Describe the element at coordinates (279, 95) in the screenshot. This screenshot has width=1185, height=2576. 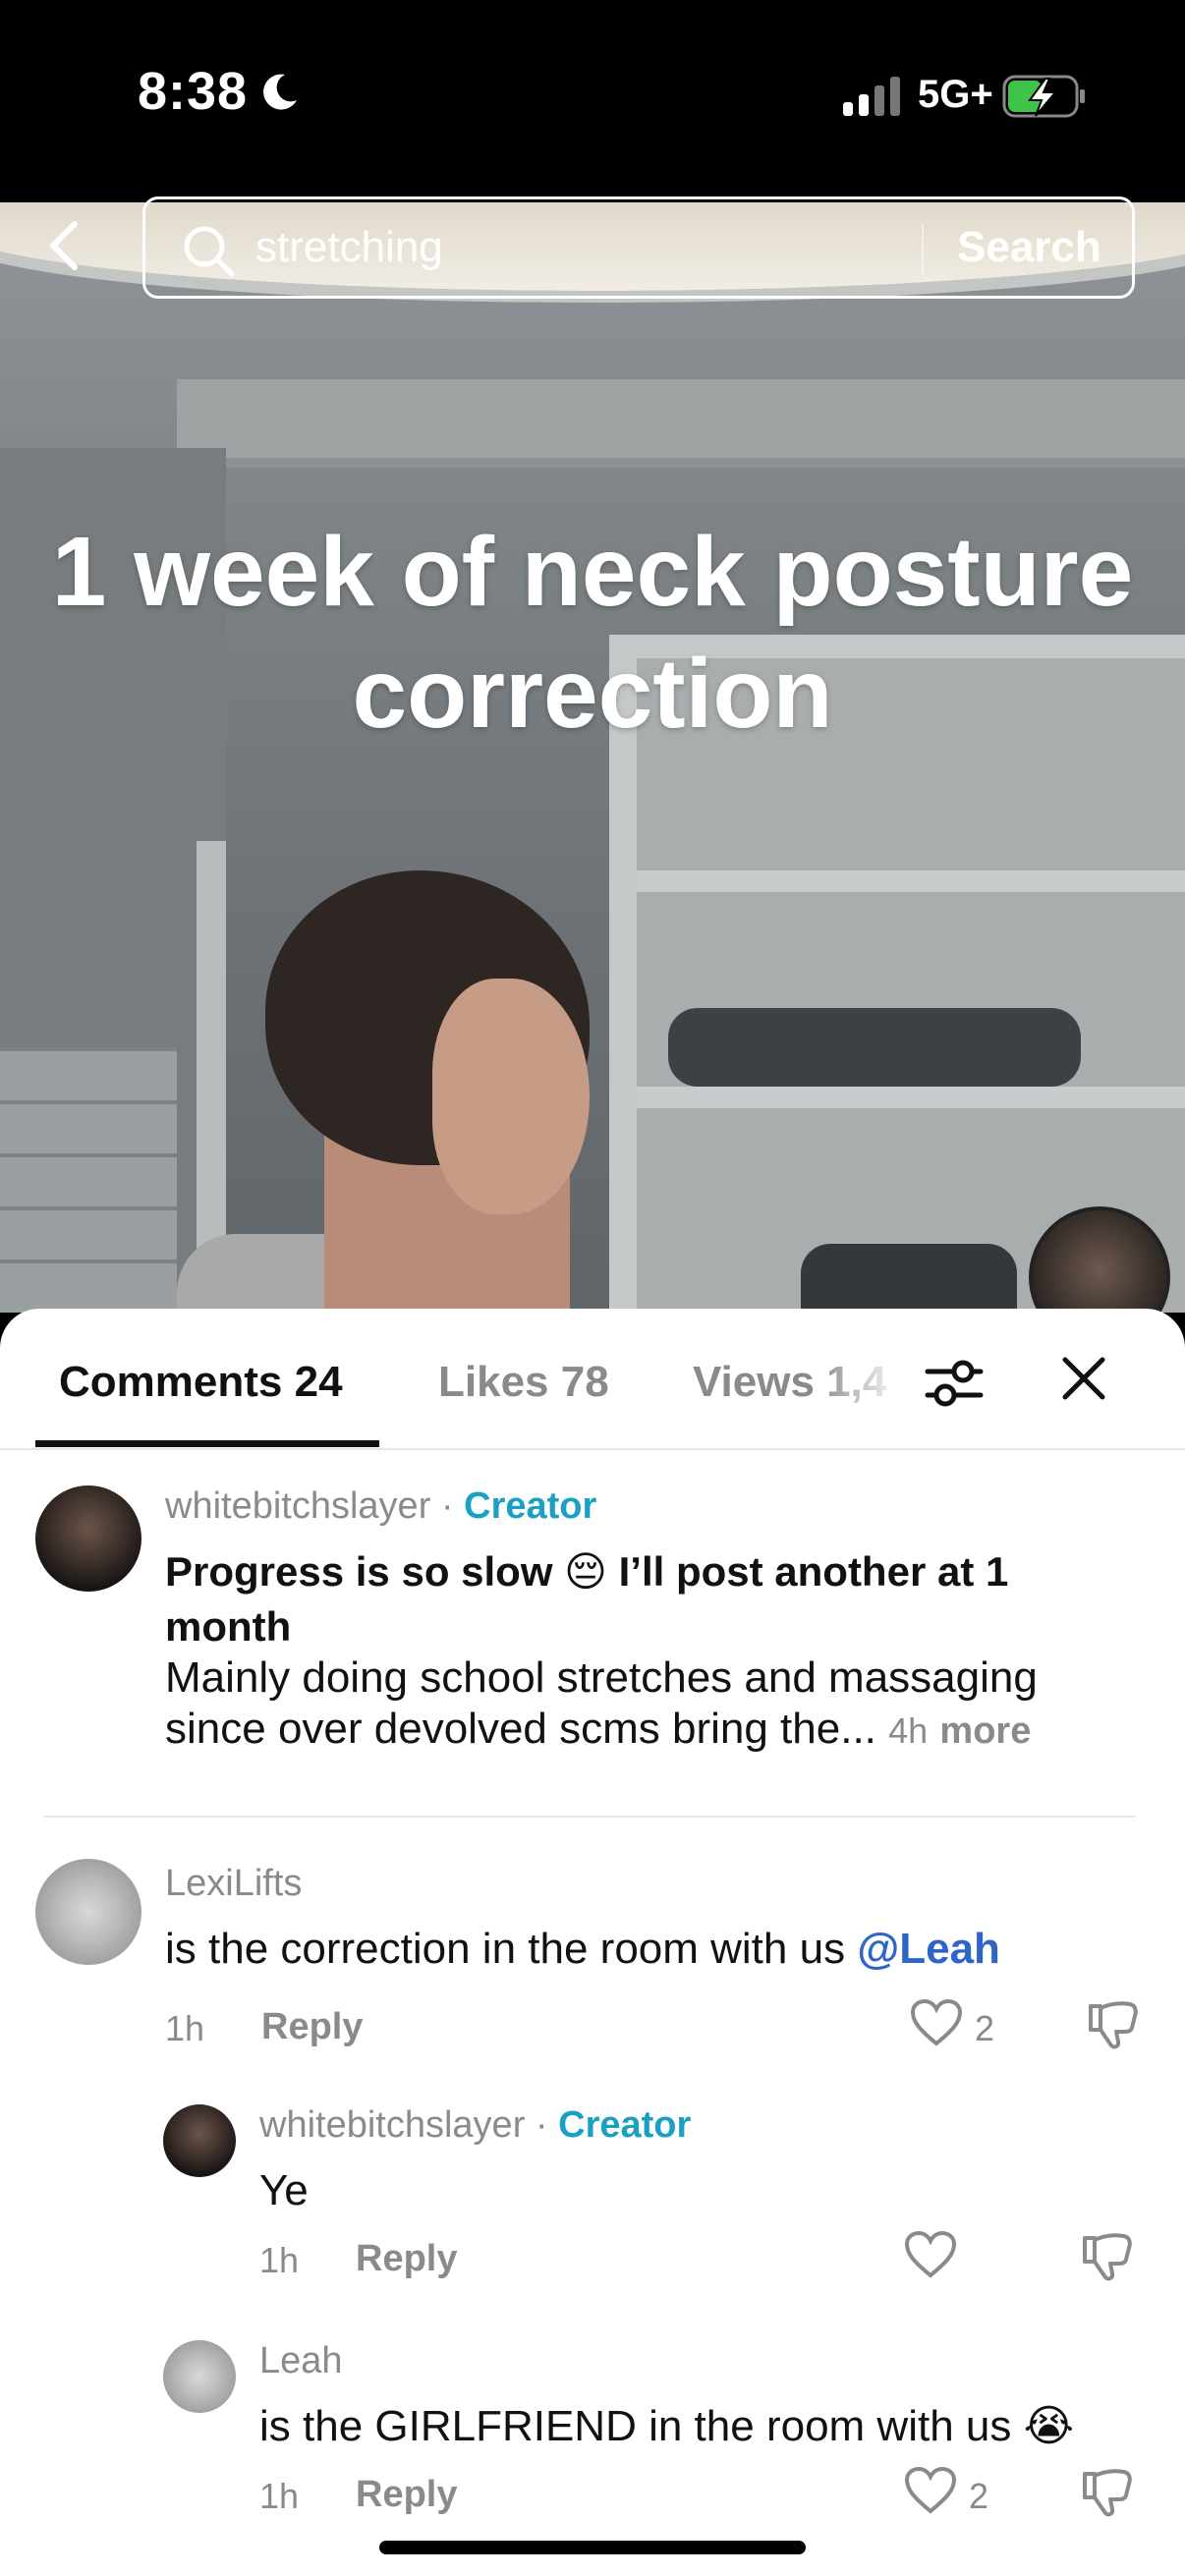
I see `moon-icon` at that location.